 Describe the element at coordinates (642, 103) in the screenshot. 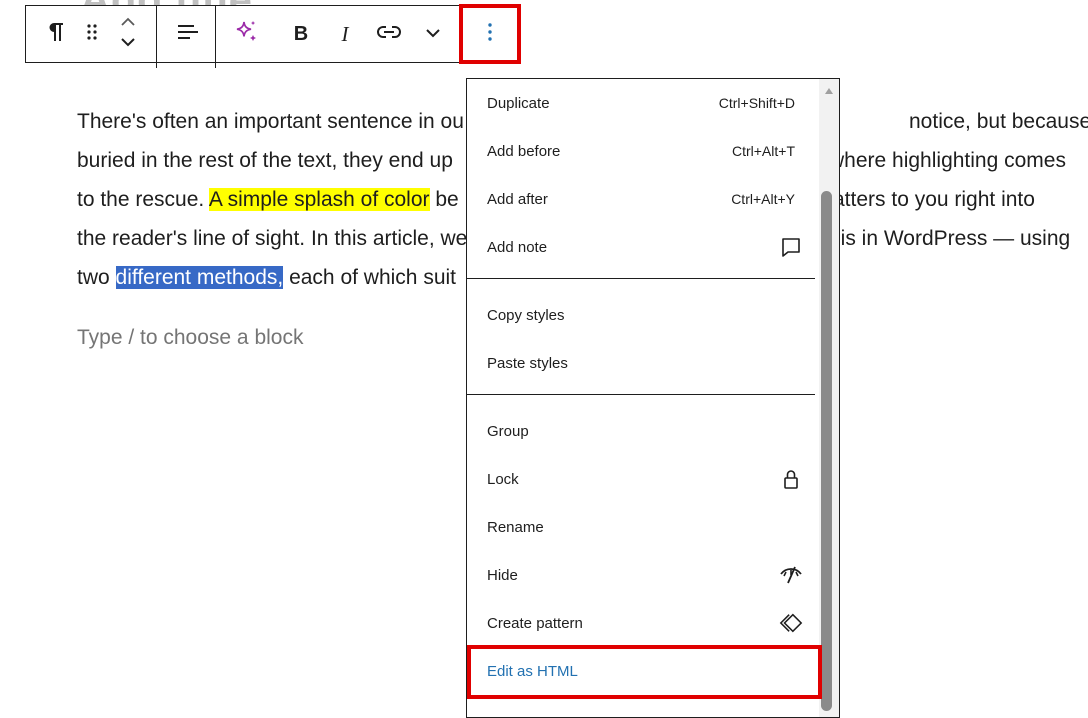

I see `menu-item-duplicate: Duplicate Ctrl+Shift+D` at that location.